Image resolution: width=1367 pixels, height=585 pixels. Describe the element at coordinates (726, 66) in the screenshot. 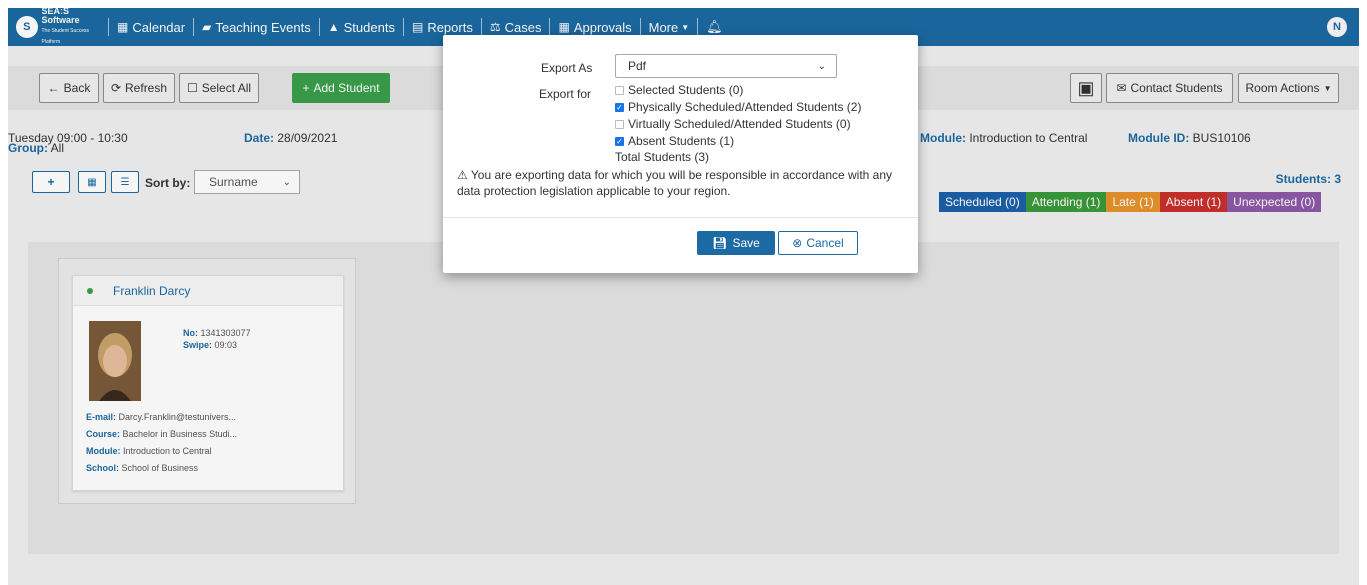

I see `export-format-select: Pdf ⌄` at that location.